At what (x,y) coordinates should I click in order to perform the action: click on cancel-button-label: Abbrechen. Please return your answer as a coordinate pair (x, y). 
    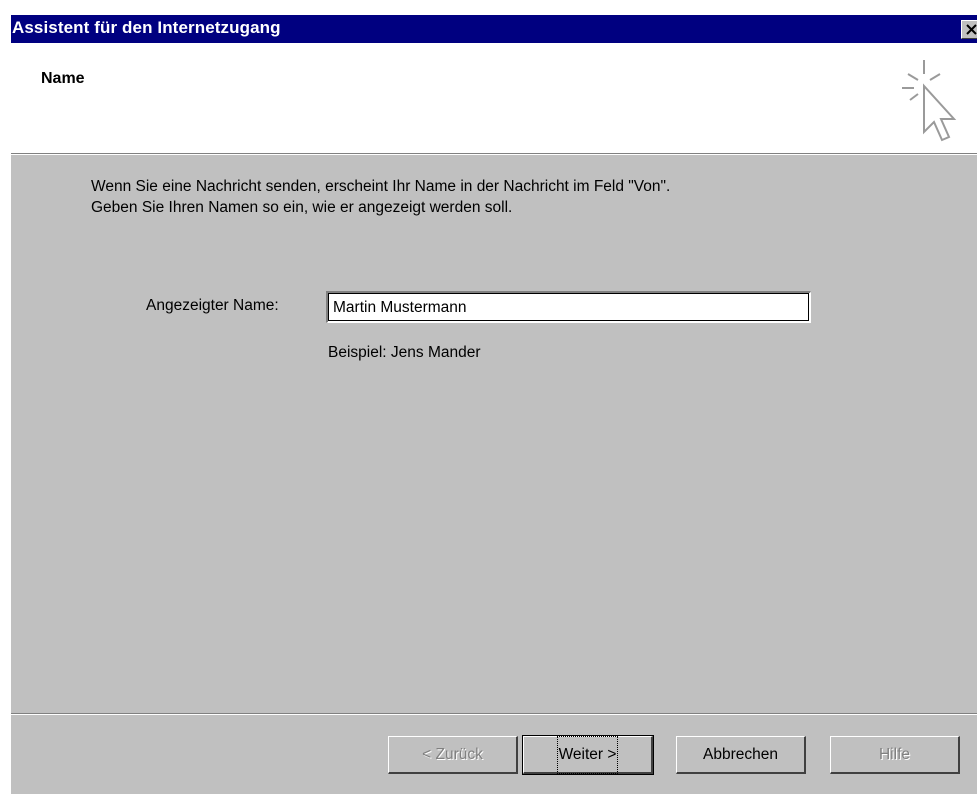
    Looking at the image, I should click on (740, 754).